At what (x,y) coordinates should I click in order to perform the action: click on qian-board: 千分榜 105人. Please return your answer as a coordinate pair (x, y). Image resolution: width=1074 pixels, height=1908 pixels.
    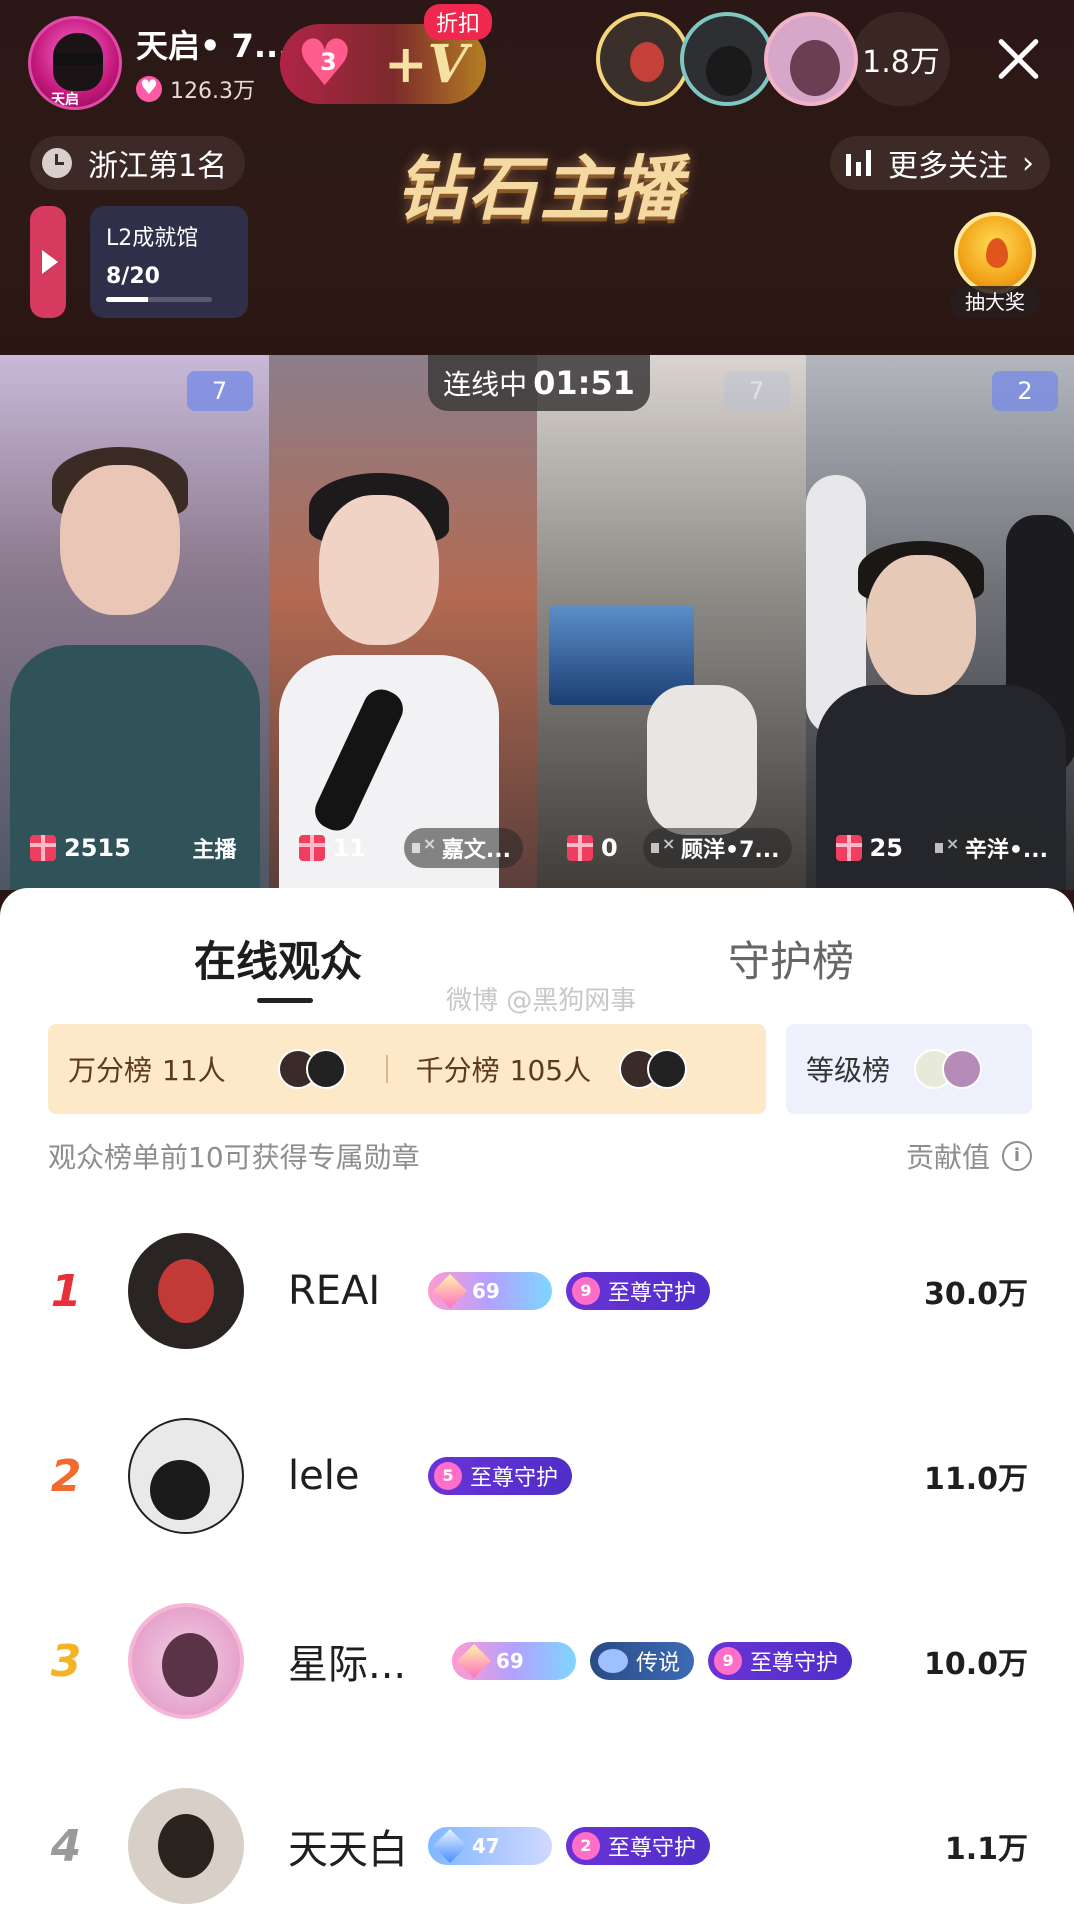
    Looking at the image, I should click on (551, 1069).